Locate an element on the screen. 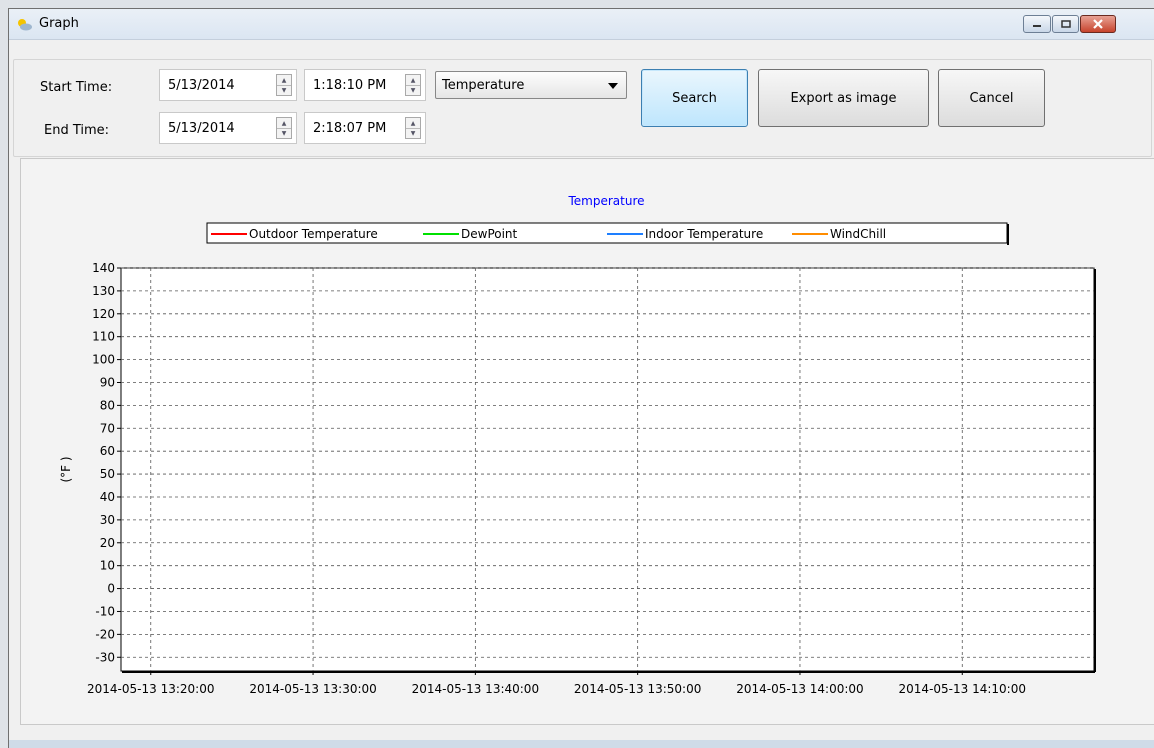 The height and width of the screenshot is (748, 1154). close-icon is located at coordinates (1098, 24).